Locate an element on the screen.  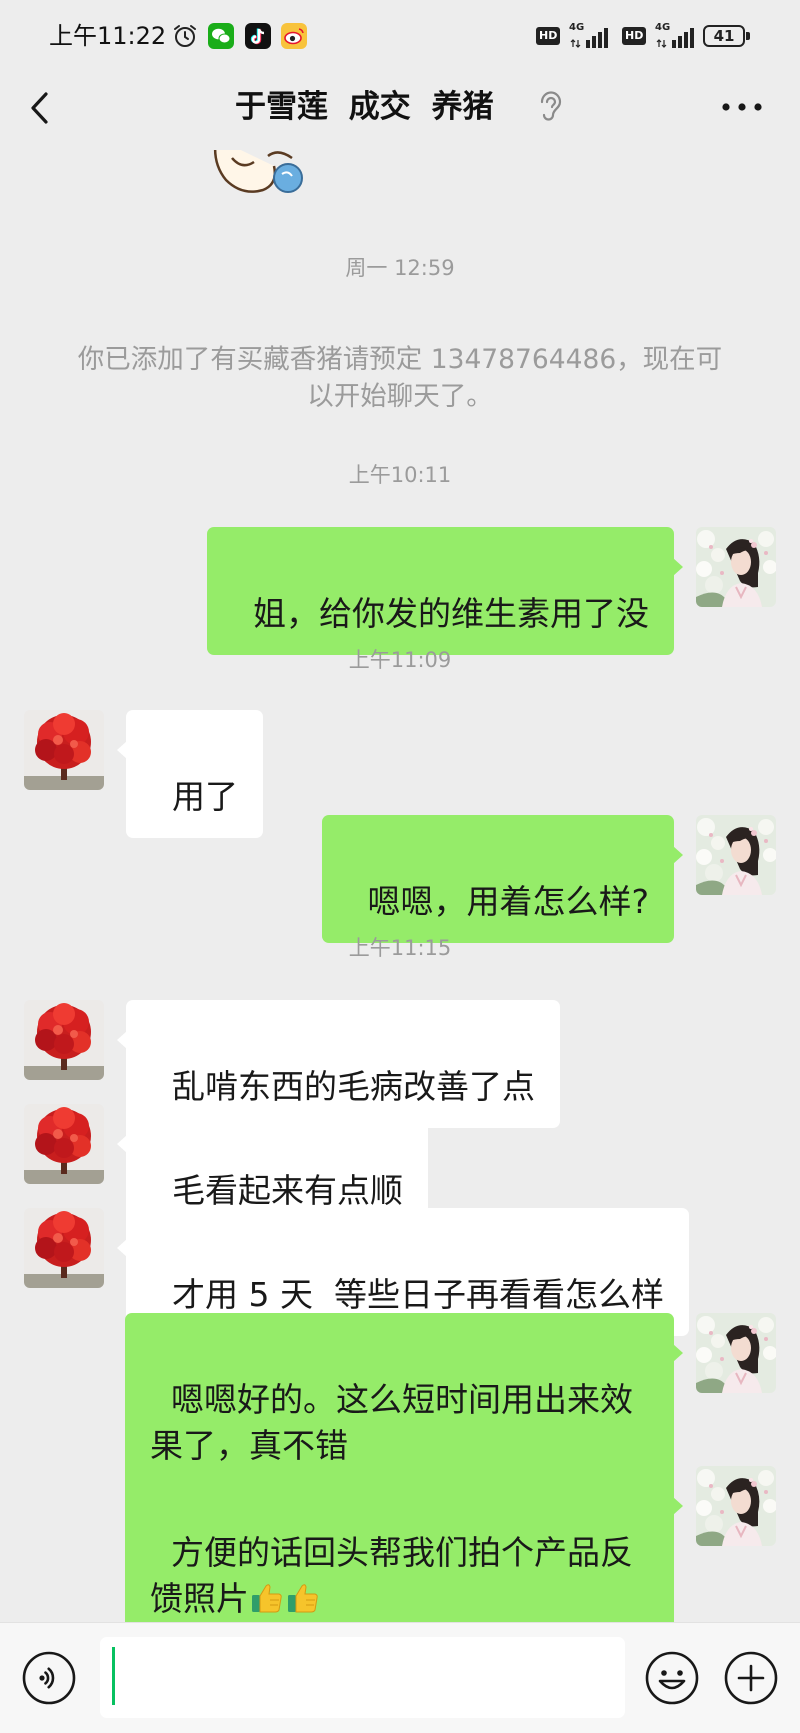
message-input is located at coordinates (362, 1677).